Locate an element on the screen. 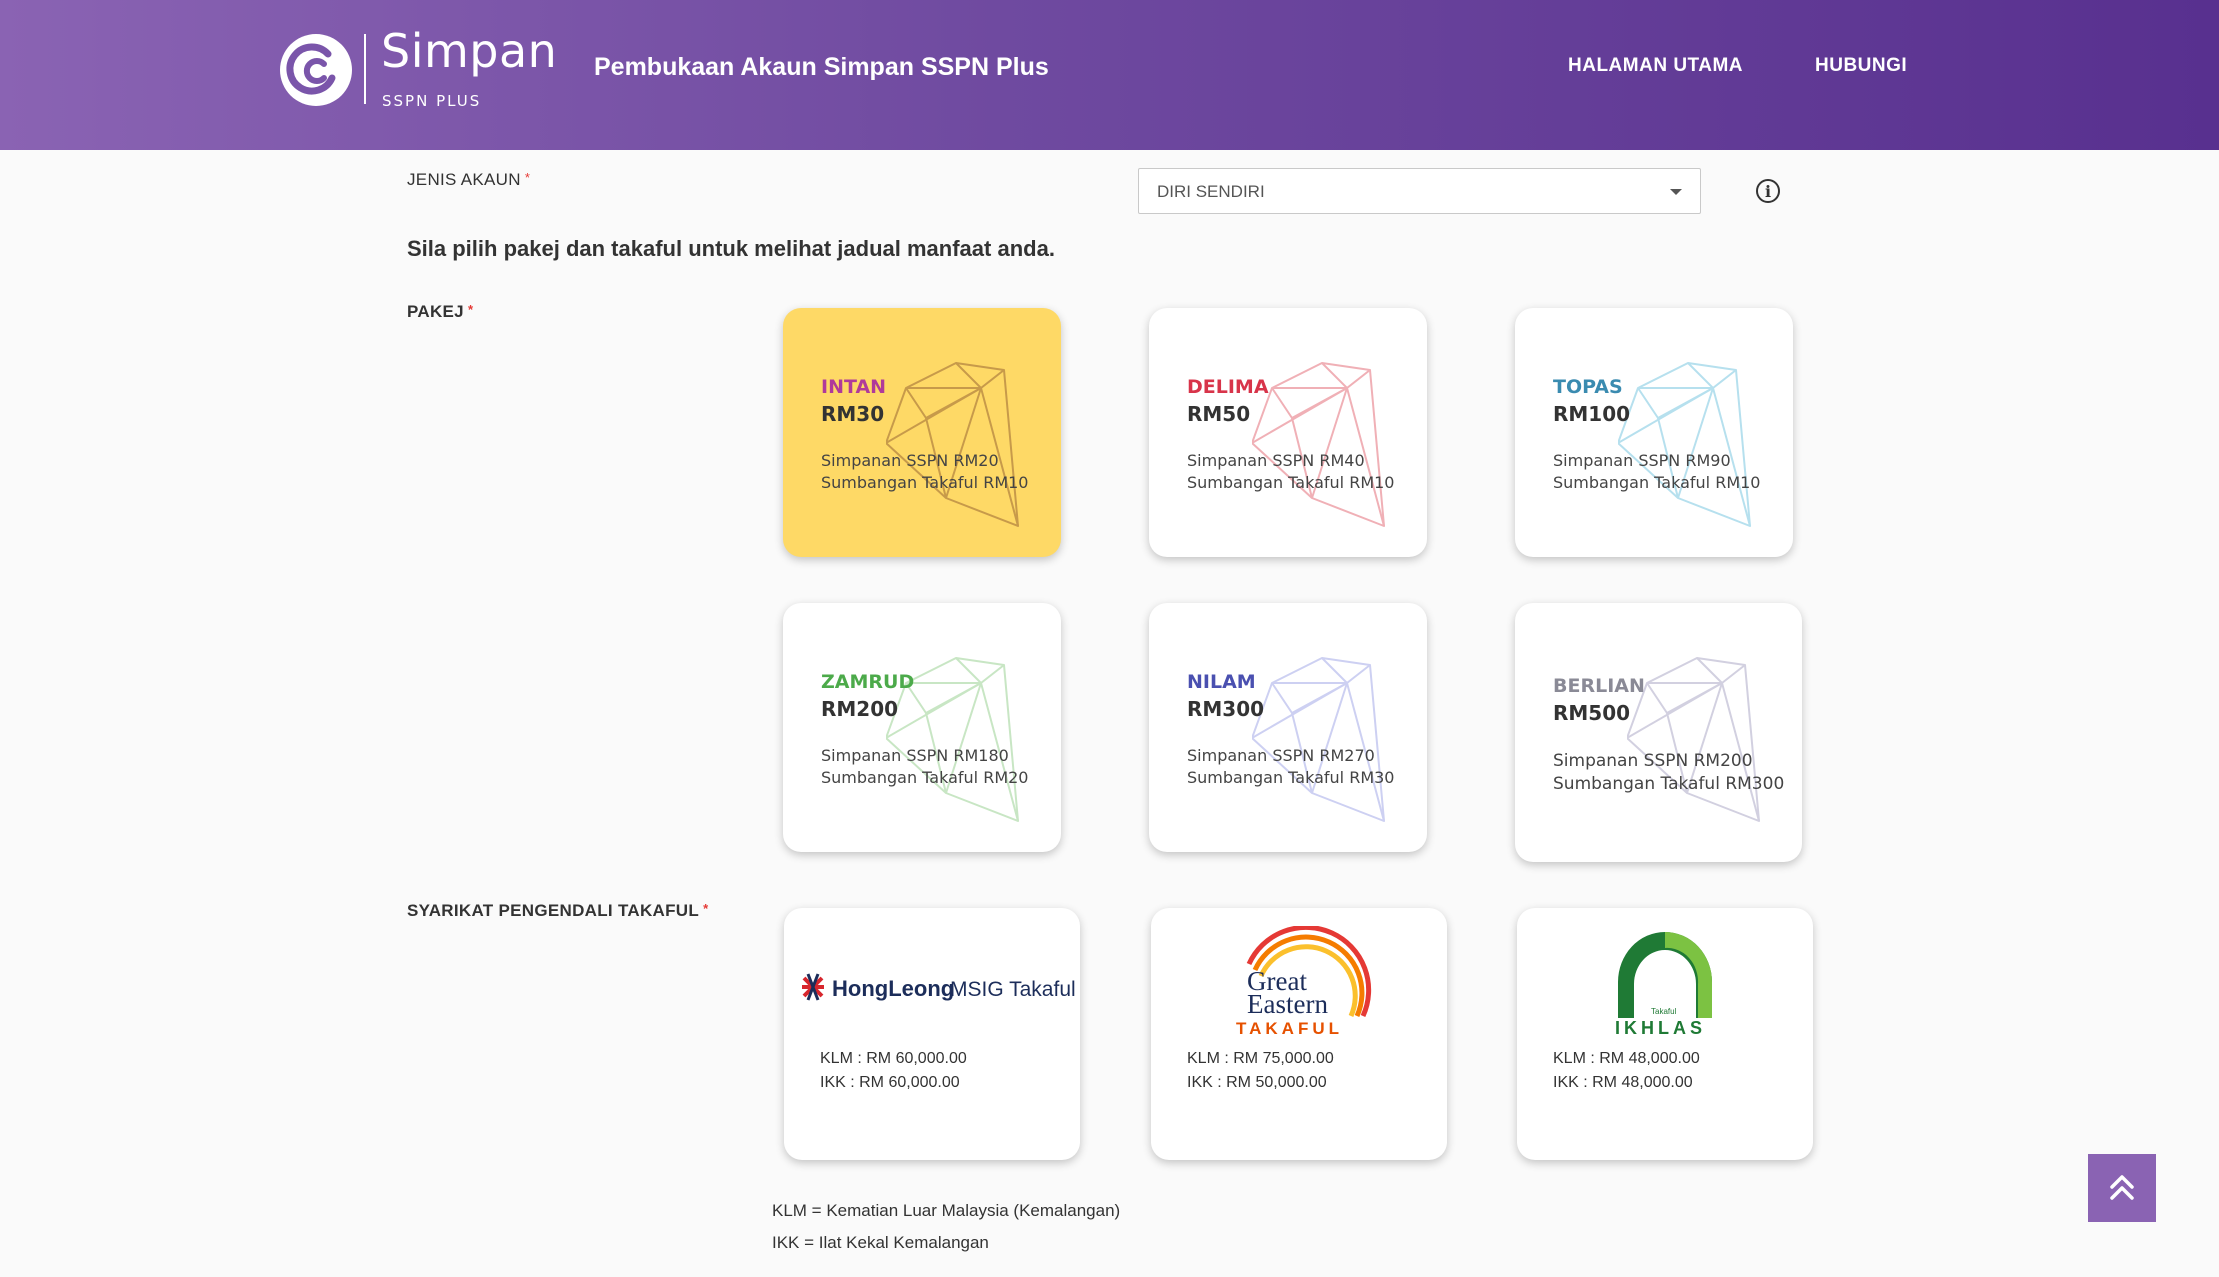  package-price: RM50 is located at coordinates (1219, 414).